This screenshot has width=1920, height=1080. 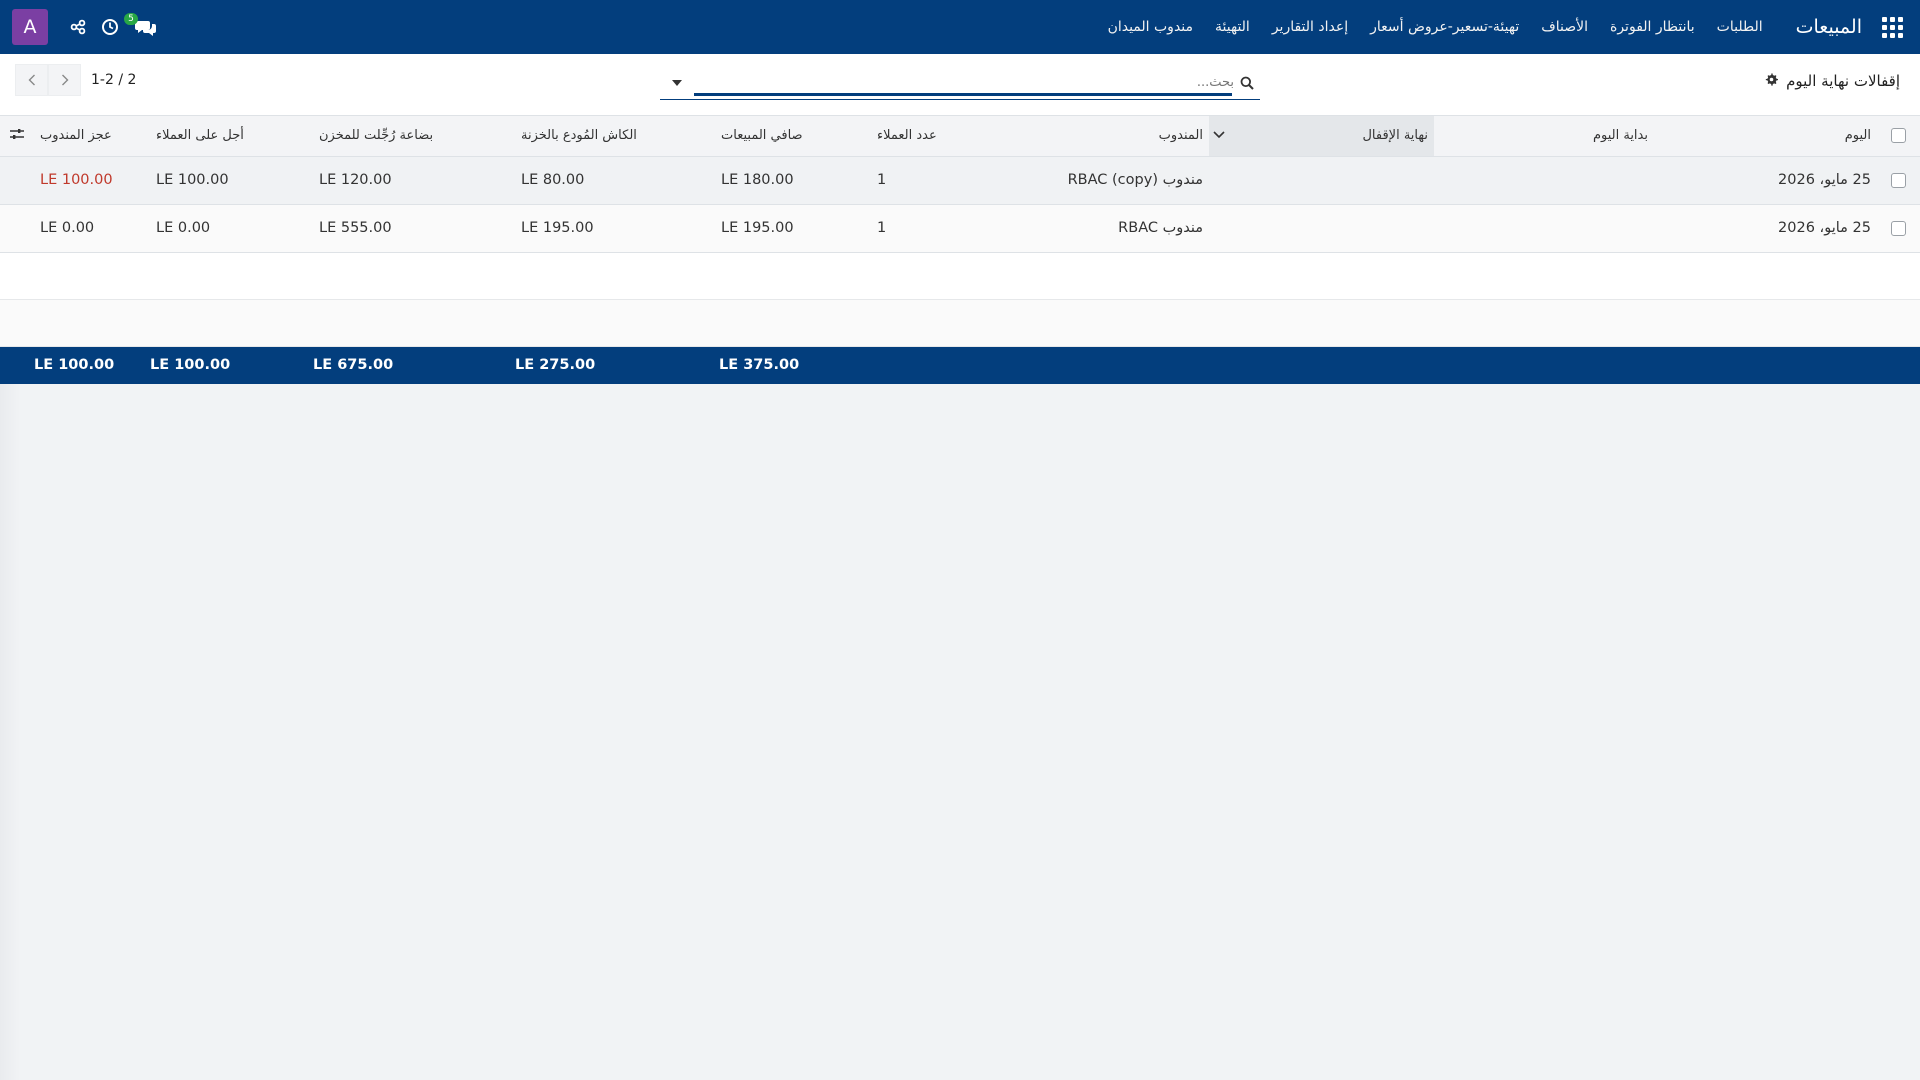 What do you see at coordinates (1310, 27) in the screenshot?
I see `menu-item-reporting: إعداد التقارير` at bounding box center [1310, 27].